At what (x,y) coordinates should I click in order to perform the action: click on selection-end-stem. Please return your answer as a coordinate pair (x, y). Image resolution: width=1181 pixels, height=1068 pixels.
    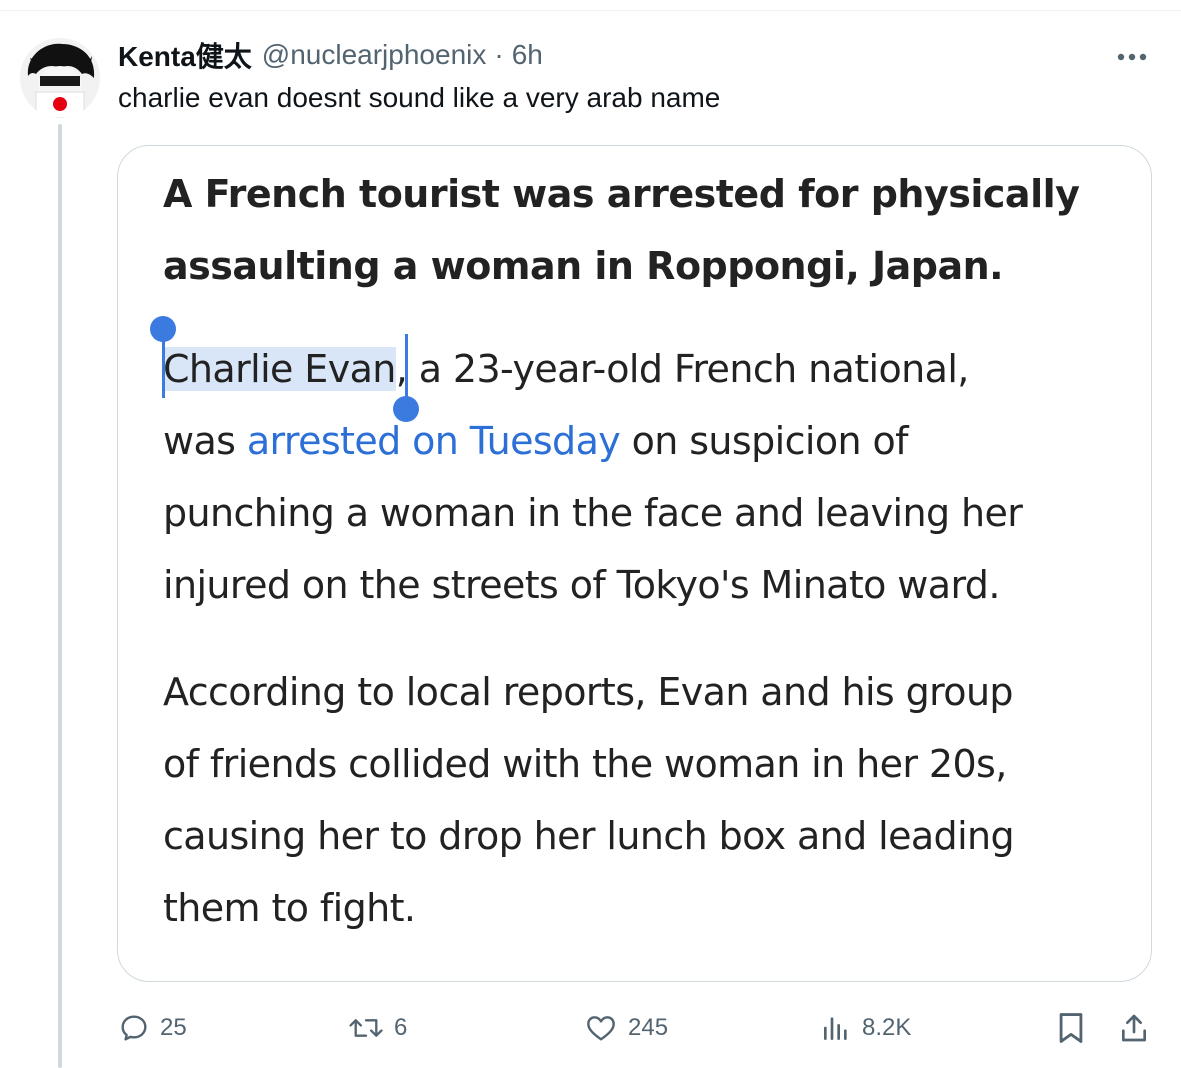
    Looking at the image, I should click on (406, 366).